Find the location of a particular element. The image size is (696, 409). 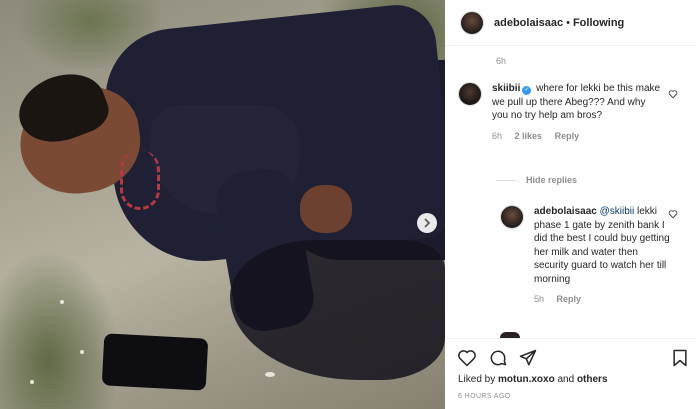

liked-by-line: Liked by motun.xoxo and others is located at coordinates (533, 379).